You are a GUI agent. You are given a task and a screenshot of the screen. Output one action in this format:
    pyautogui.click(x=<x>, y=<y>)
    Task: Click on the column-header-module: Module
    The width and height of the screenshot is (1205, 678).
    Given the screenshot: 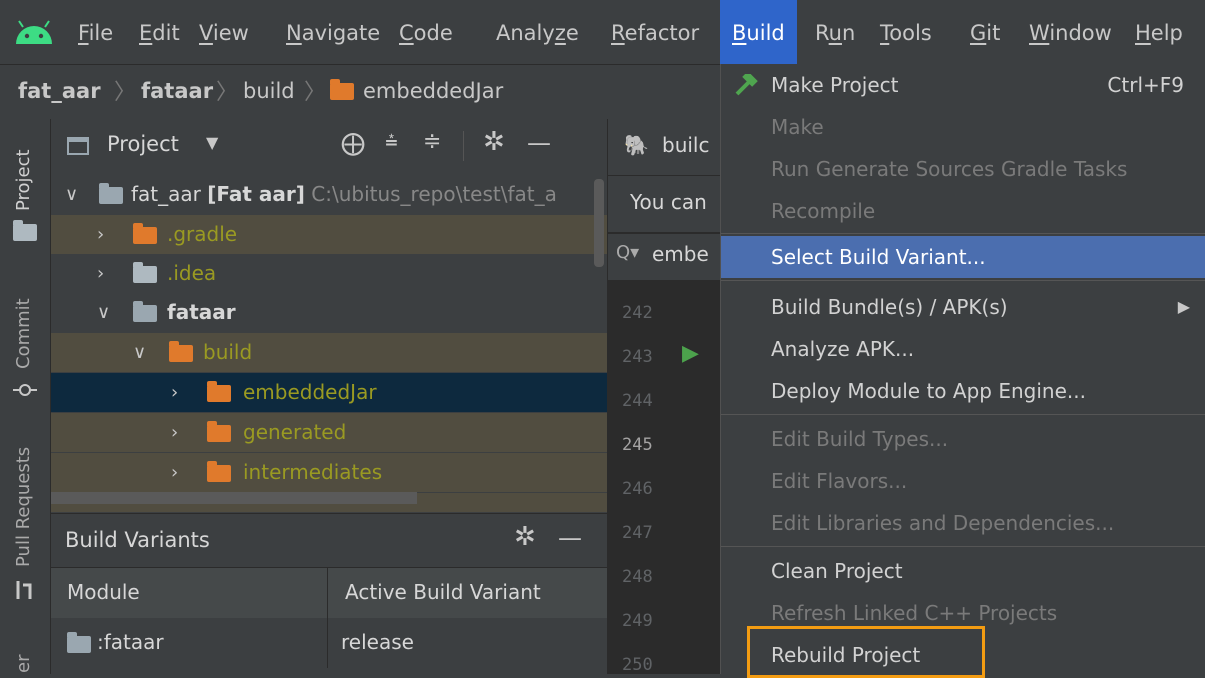 What is the action you would take?
    pyautogui.click(x=103, y=592)
    